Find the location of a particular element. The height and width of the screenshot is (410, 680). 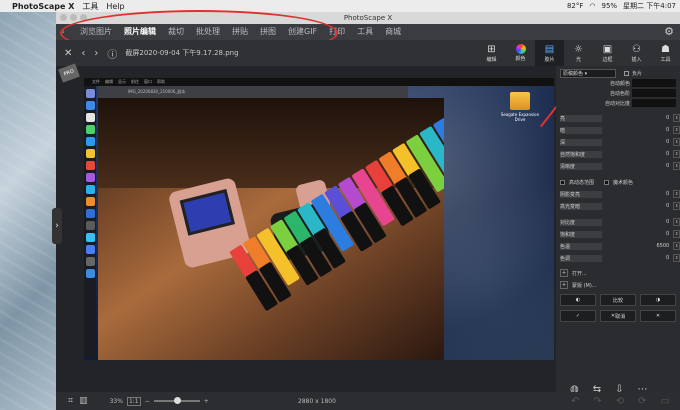

tab-batch: 批处理 is located at coordinates (208, 32).